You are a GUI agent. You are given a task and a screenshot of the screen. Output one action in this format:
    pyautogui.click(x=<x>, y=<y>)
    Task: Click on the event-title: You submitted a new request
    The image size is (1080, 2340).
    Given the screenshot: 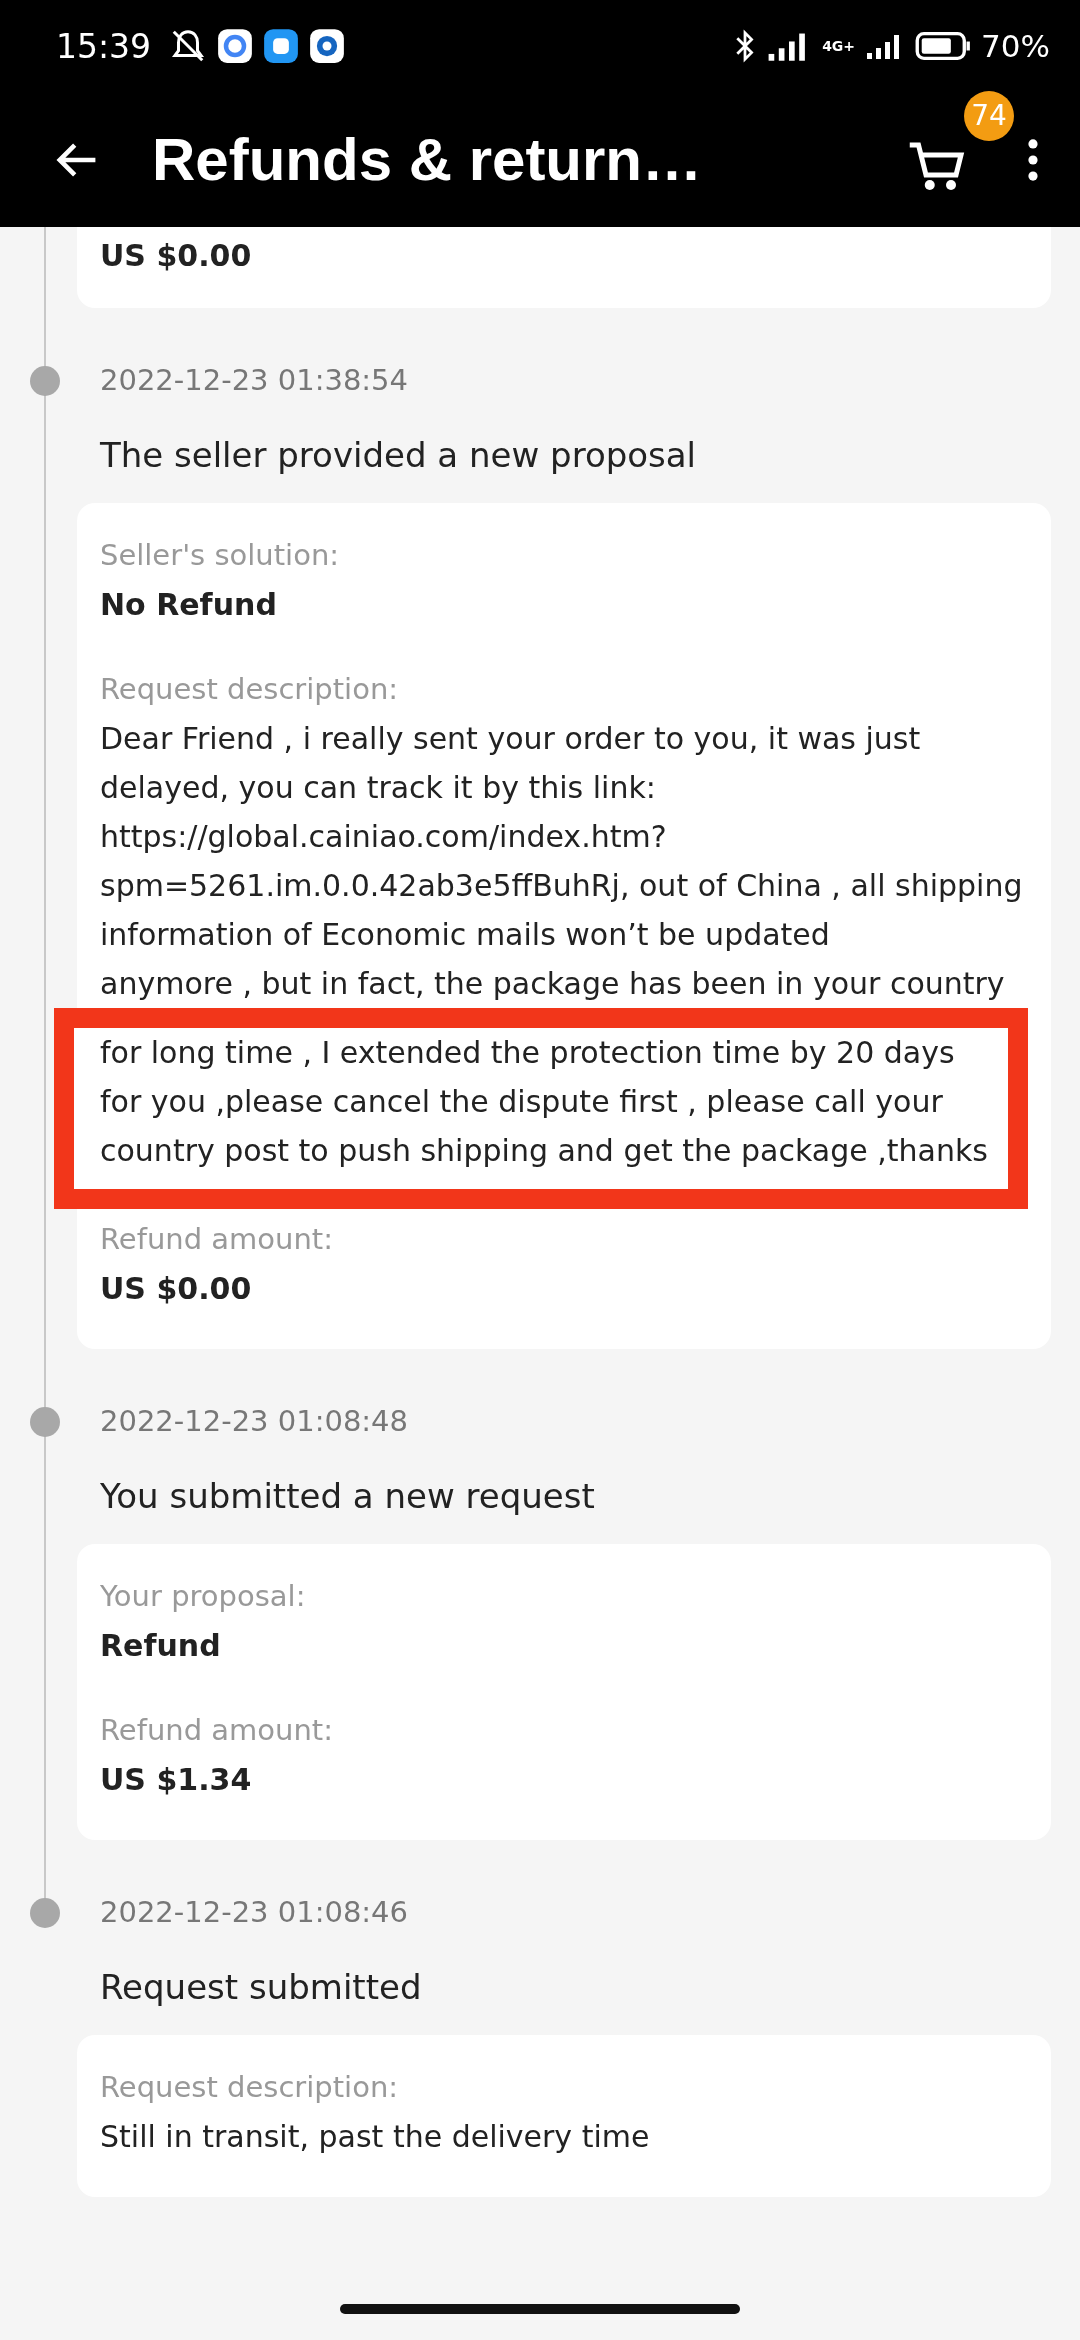 What is the action you would take?
    pyautogui.click(x=347, y=1496)
    